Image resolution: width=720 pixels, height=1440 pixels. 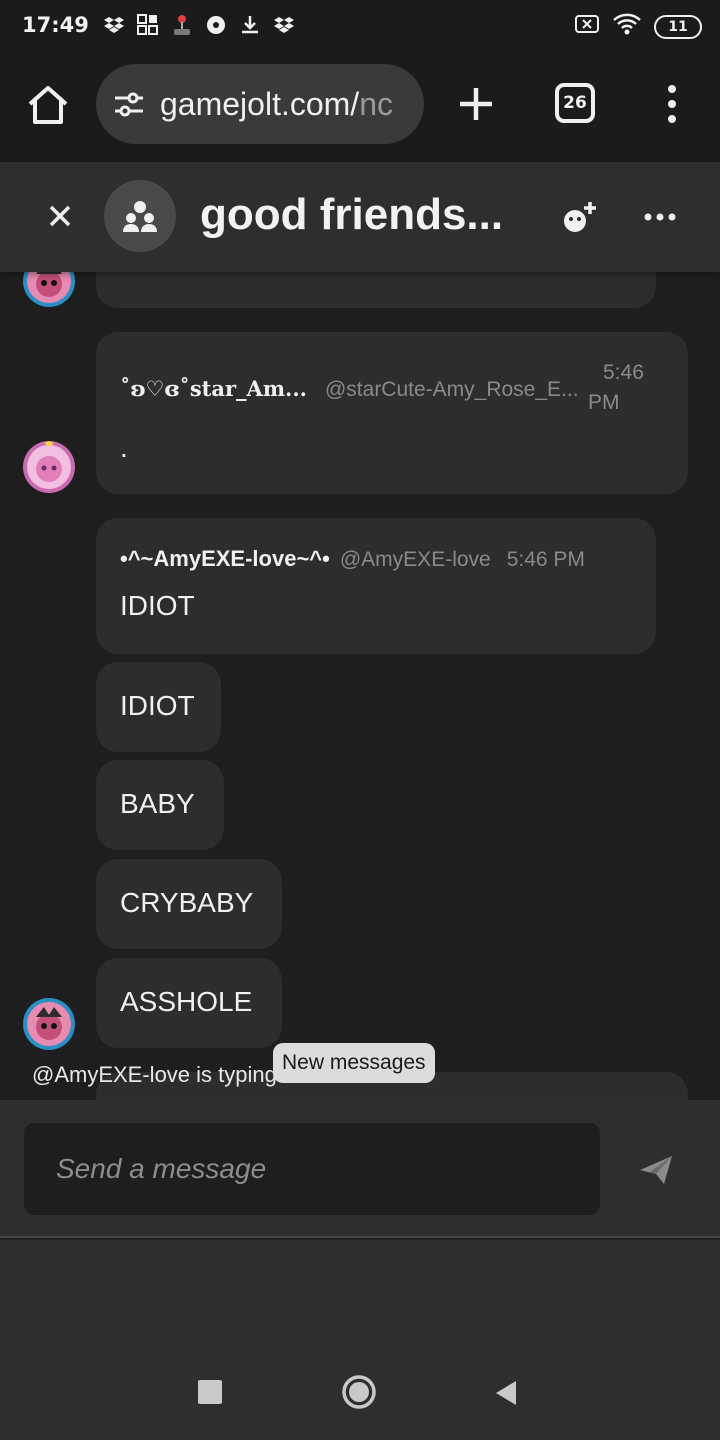 I want to click on message-username: •^~AmyEXE-love~^•, so click(x=225, y=559).